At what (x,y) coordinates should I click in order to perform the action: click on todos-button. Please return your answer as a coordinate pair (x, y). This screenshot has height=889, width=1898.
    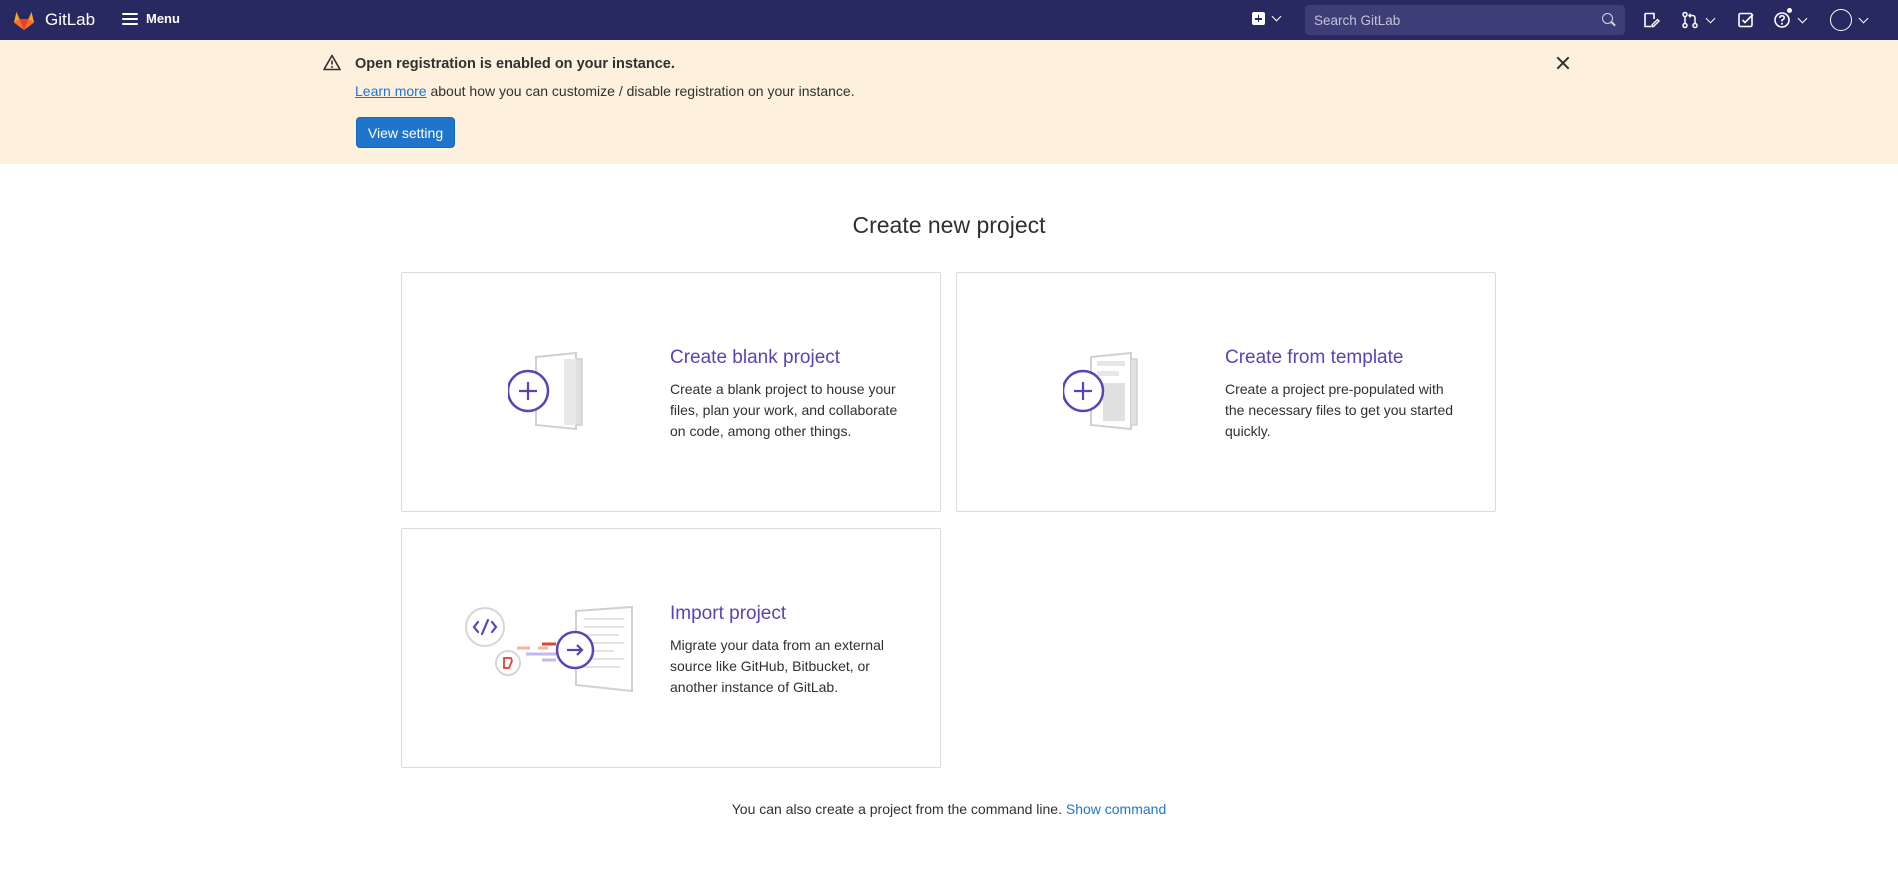
    Looking at the image, I should click on (1746, 20).